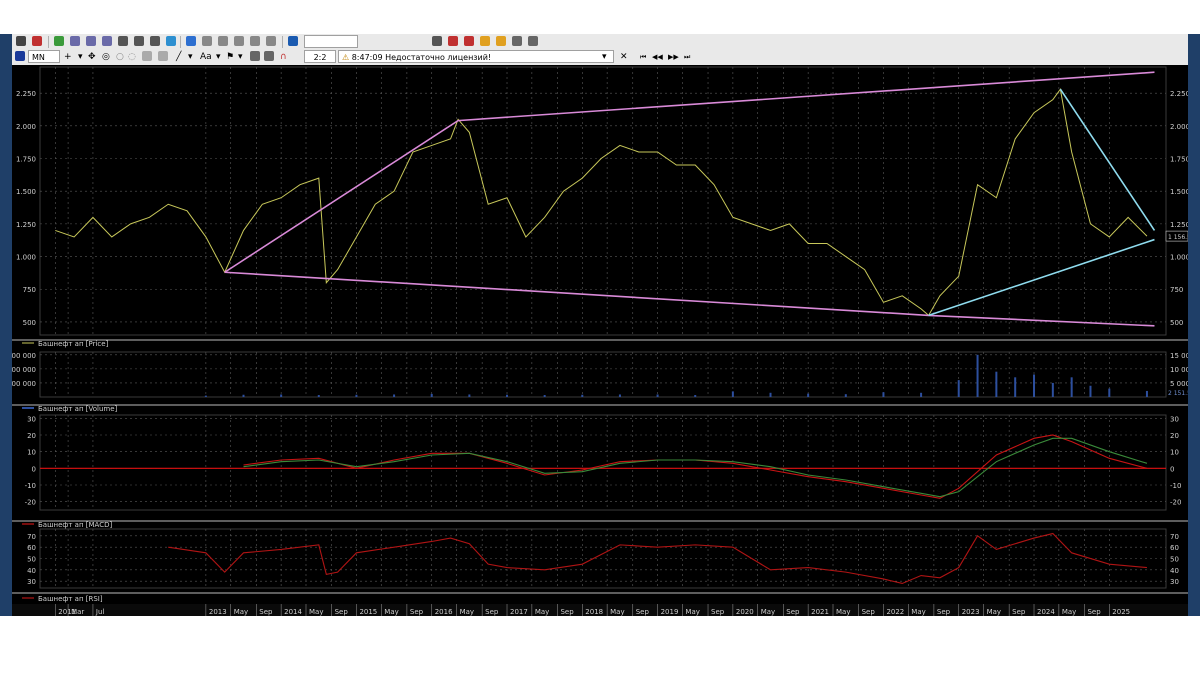 This screenshot has width=1200, height=675. What do you see at coordinates (657, 57) in the screenshot?
I see `nav-prev-button: ◀◀` at bounding box center [657, 57].